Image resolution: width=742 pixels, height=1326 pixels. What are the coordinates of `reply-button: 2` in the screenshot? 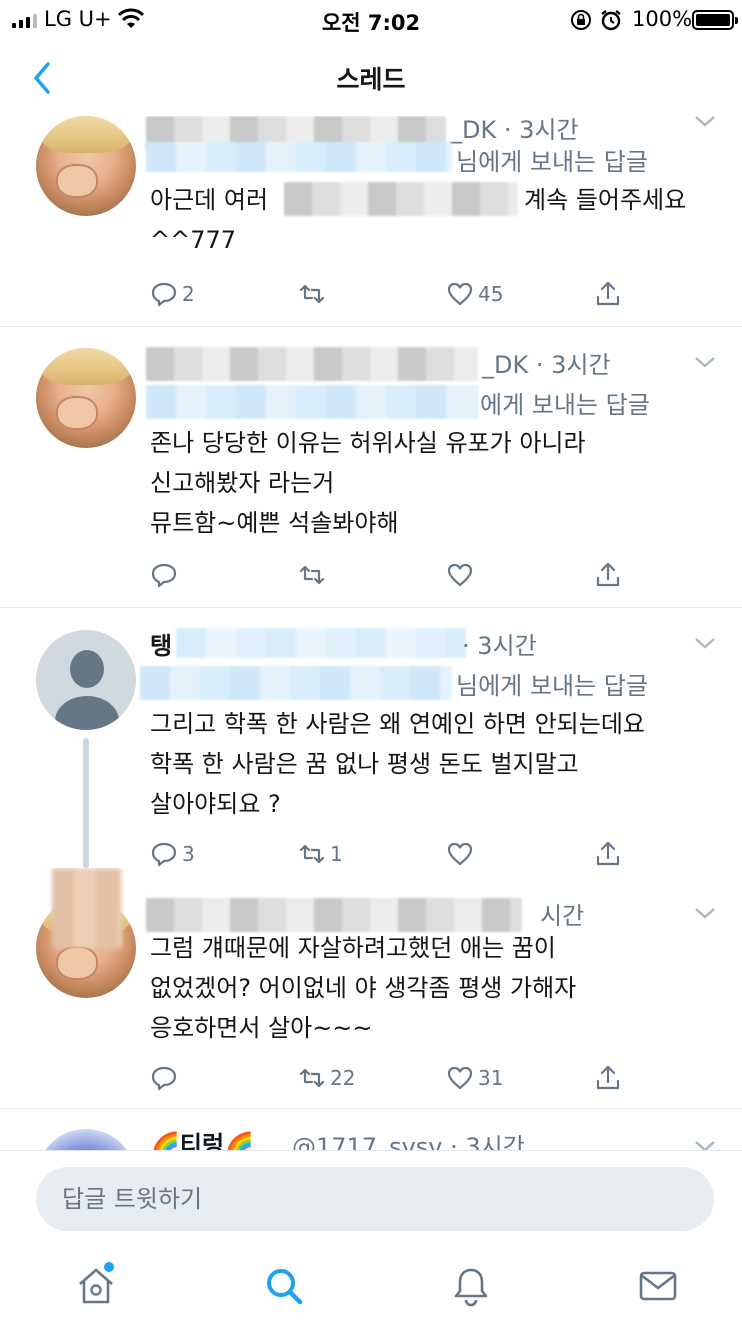 It's located at (172, 294).